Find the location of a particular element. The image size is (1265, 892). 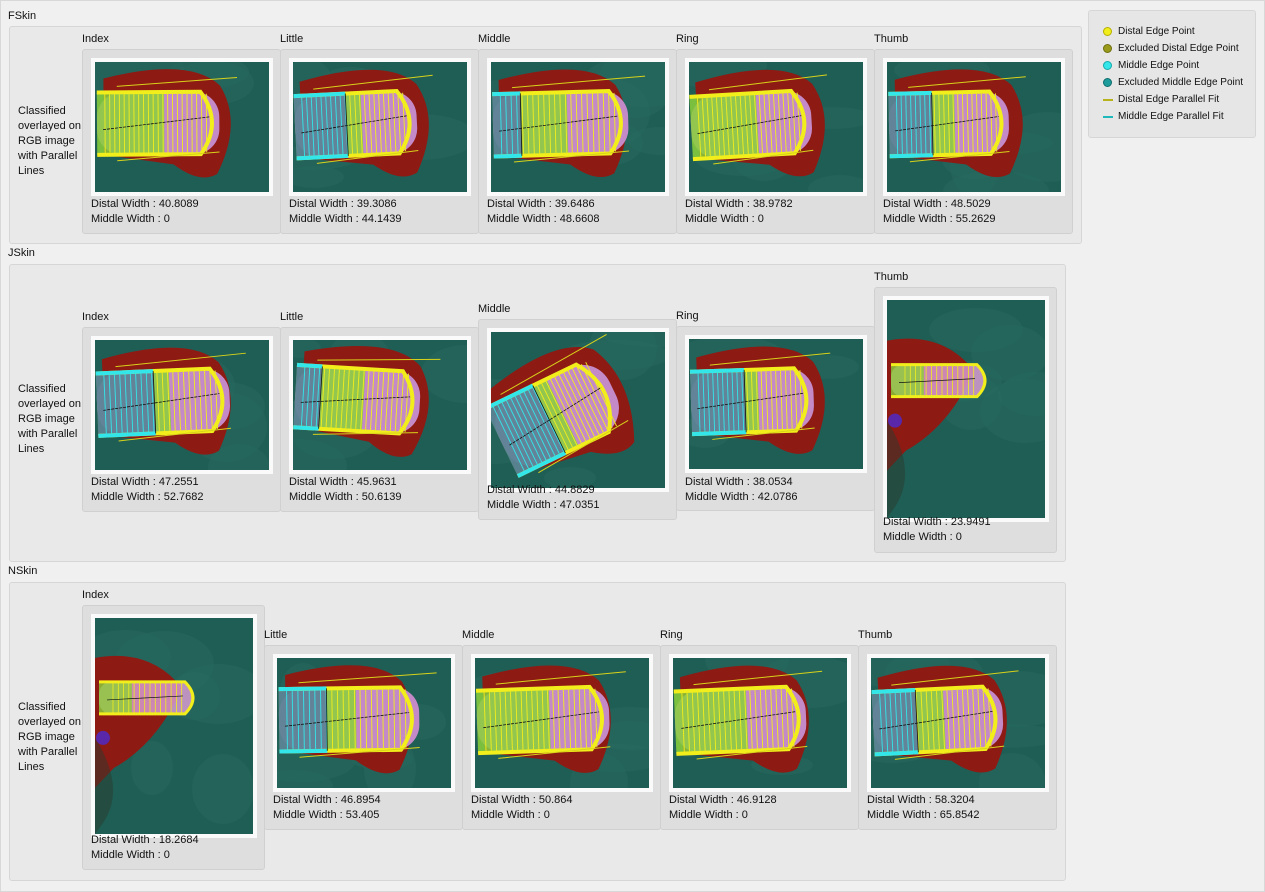

nskin-index-card: Distal Width : 18.2684 Middle Width : 0 is located at coordinates (173, 737).